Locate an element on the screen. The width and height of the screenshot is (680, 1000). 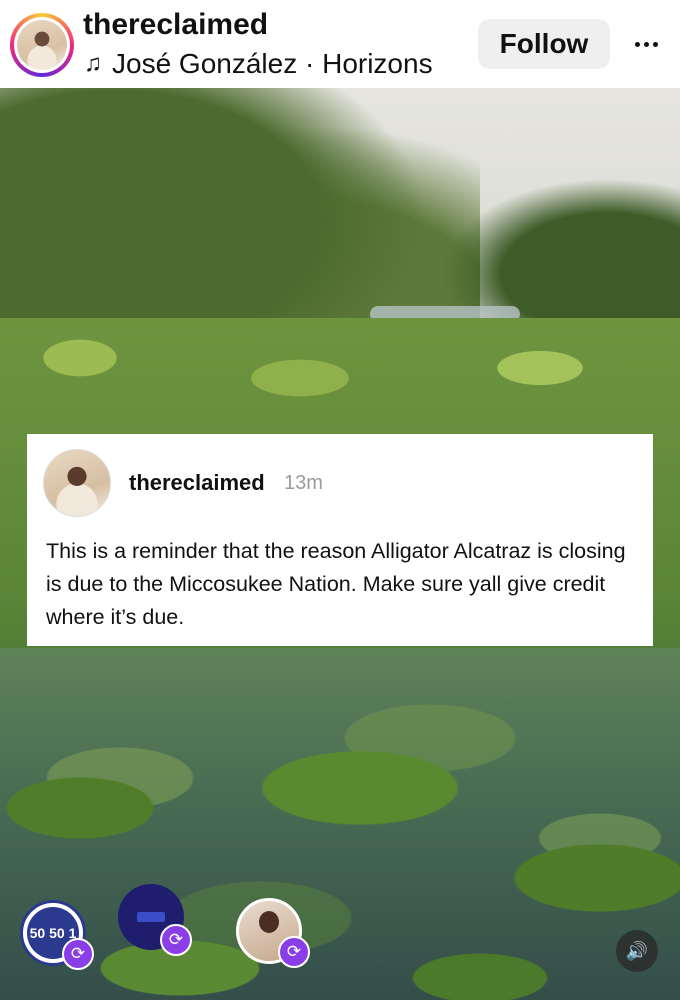
follow-button: Follow is located at coordinates (544, 44).